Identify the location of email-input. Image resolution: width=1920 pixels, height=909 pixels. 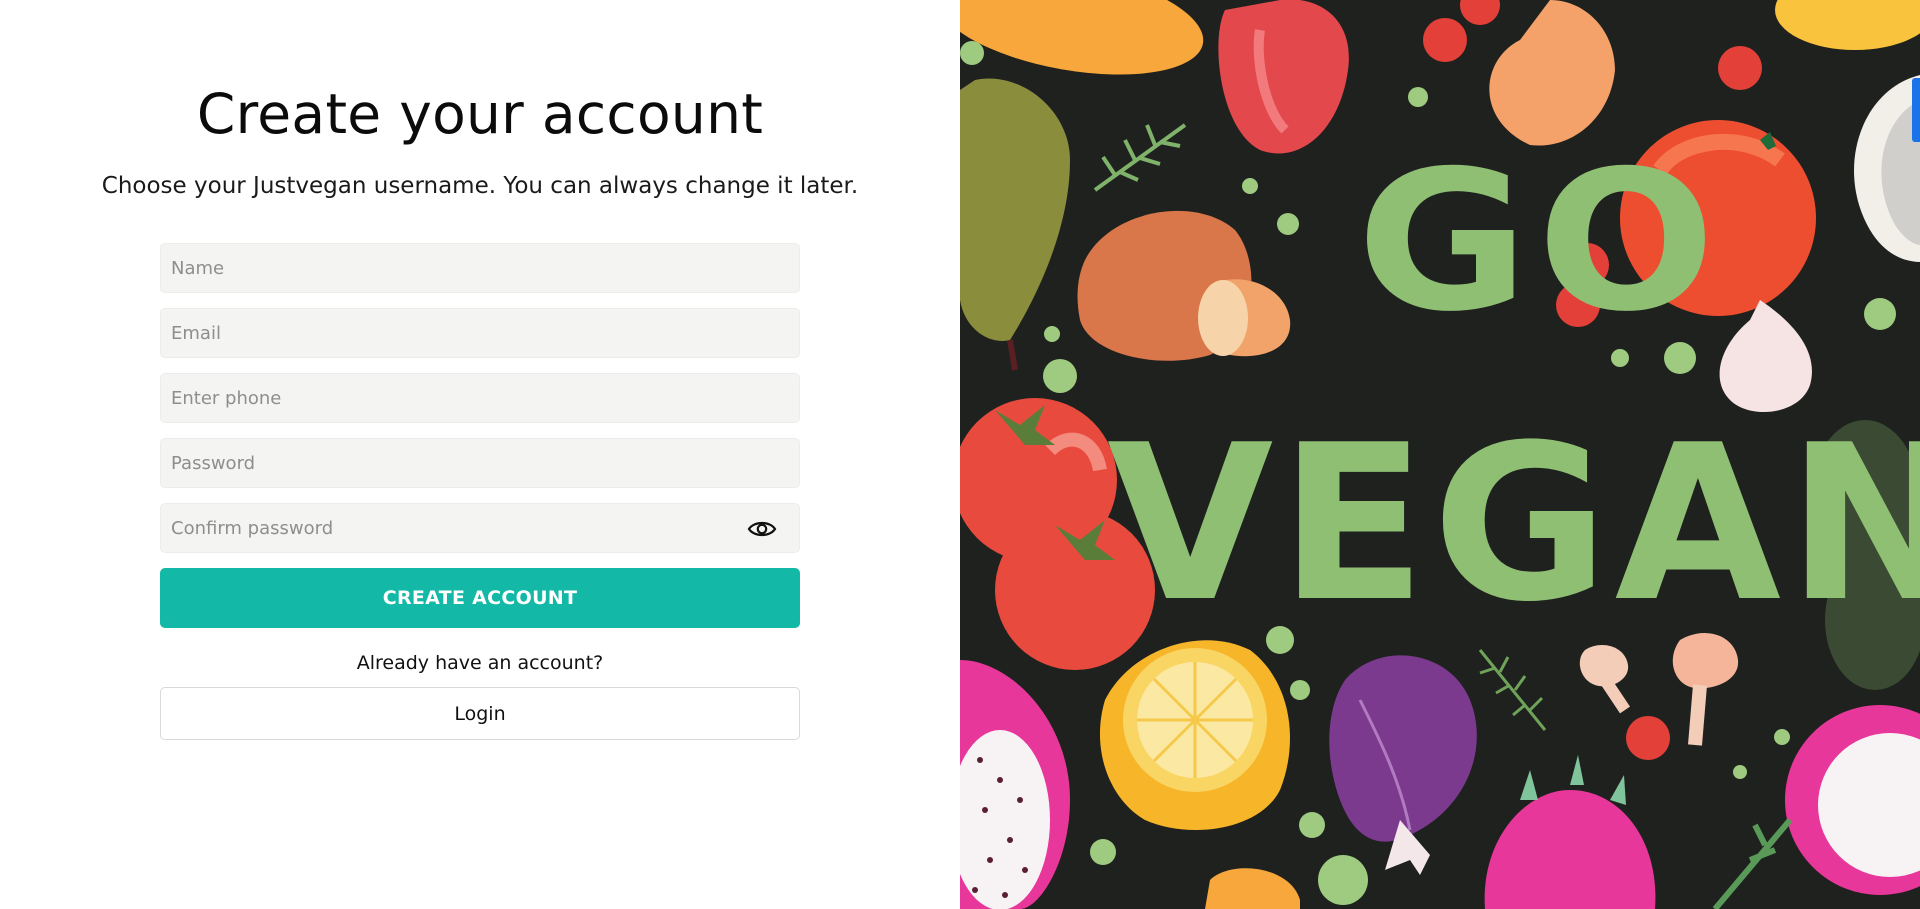
(480, 333).